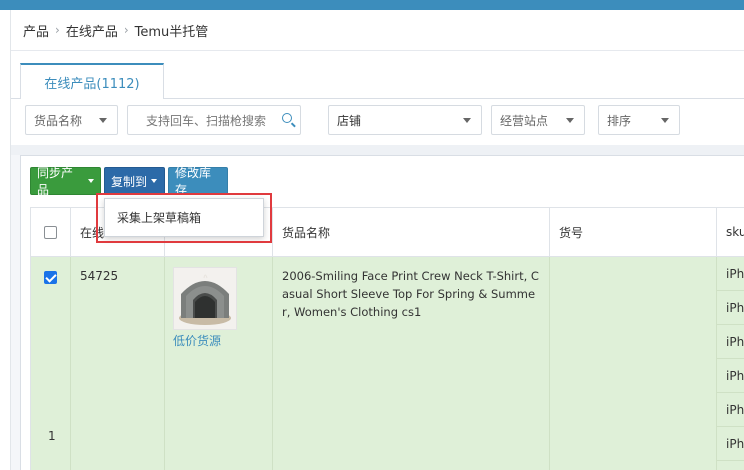 This screenshot has width=744, height=470. I want to click on top-header-bar, so click(372, 5).